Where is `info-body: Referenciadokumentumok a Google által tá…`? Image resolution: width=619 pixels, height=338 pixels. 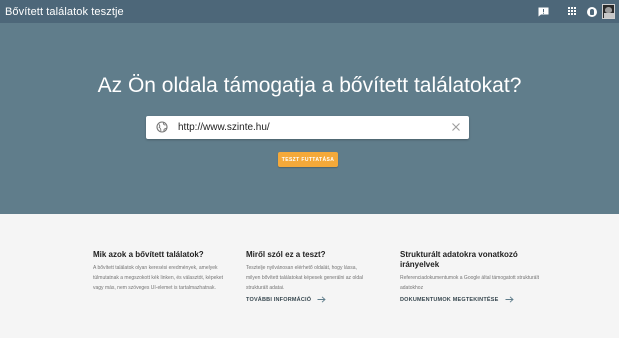
info-body: Referenciadokumentumok a Google által tá… is located at coordinates (469, 283).